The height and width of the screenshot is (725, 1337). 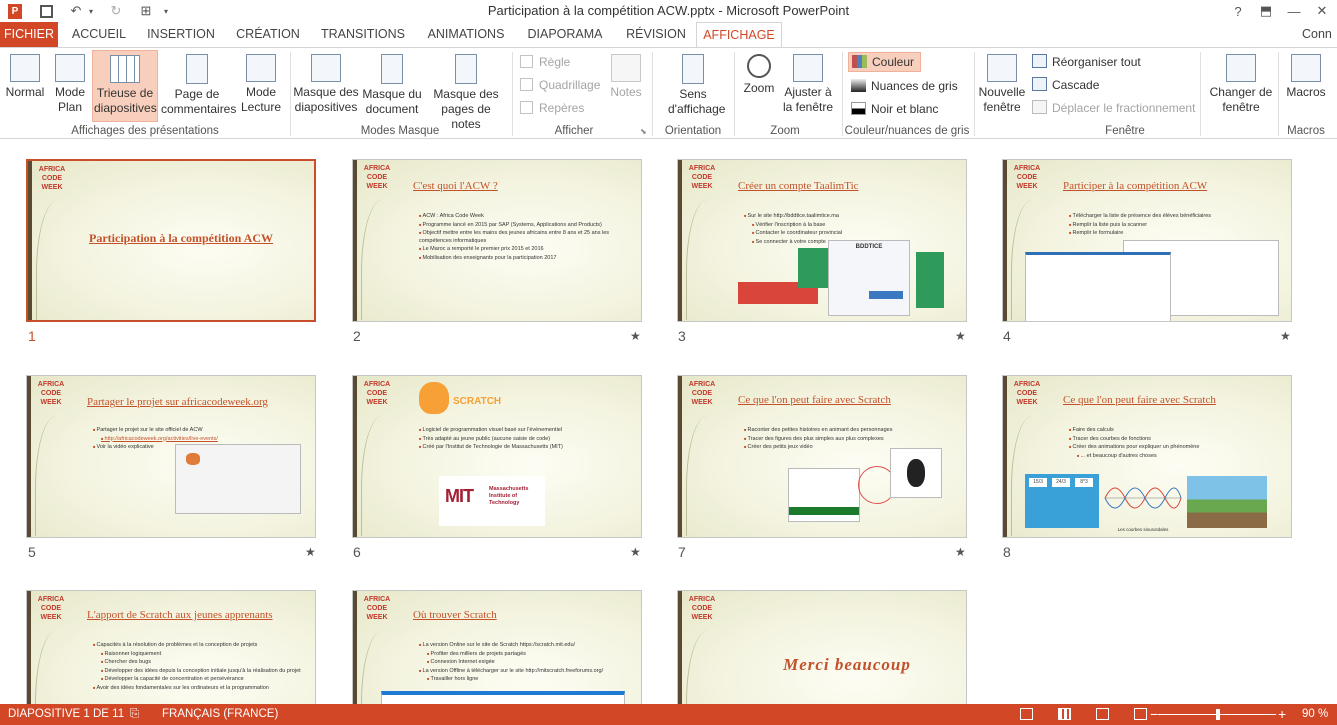 What do you see at coordinates (1306, 86) in the screenshot?
I see `macros-button: Macros` at bounding box center [1306, 86].